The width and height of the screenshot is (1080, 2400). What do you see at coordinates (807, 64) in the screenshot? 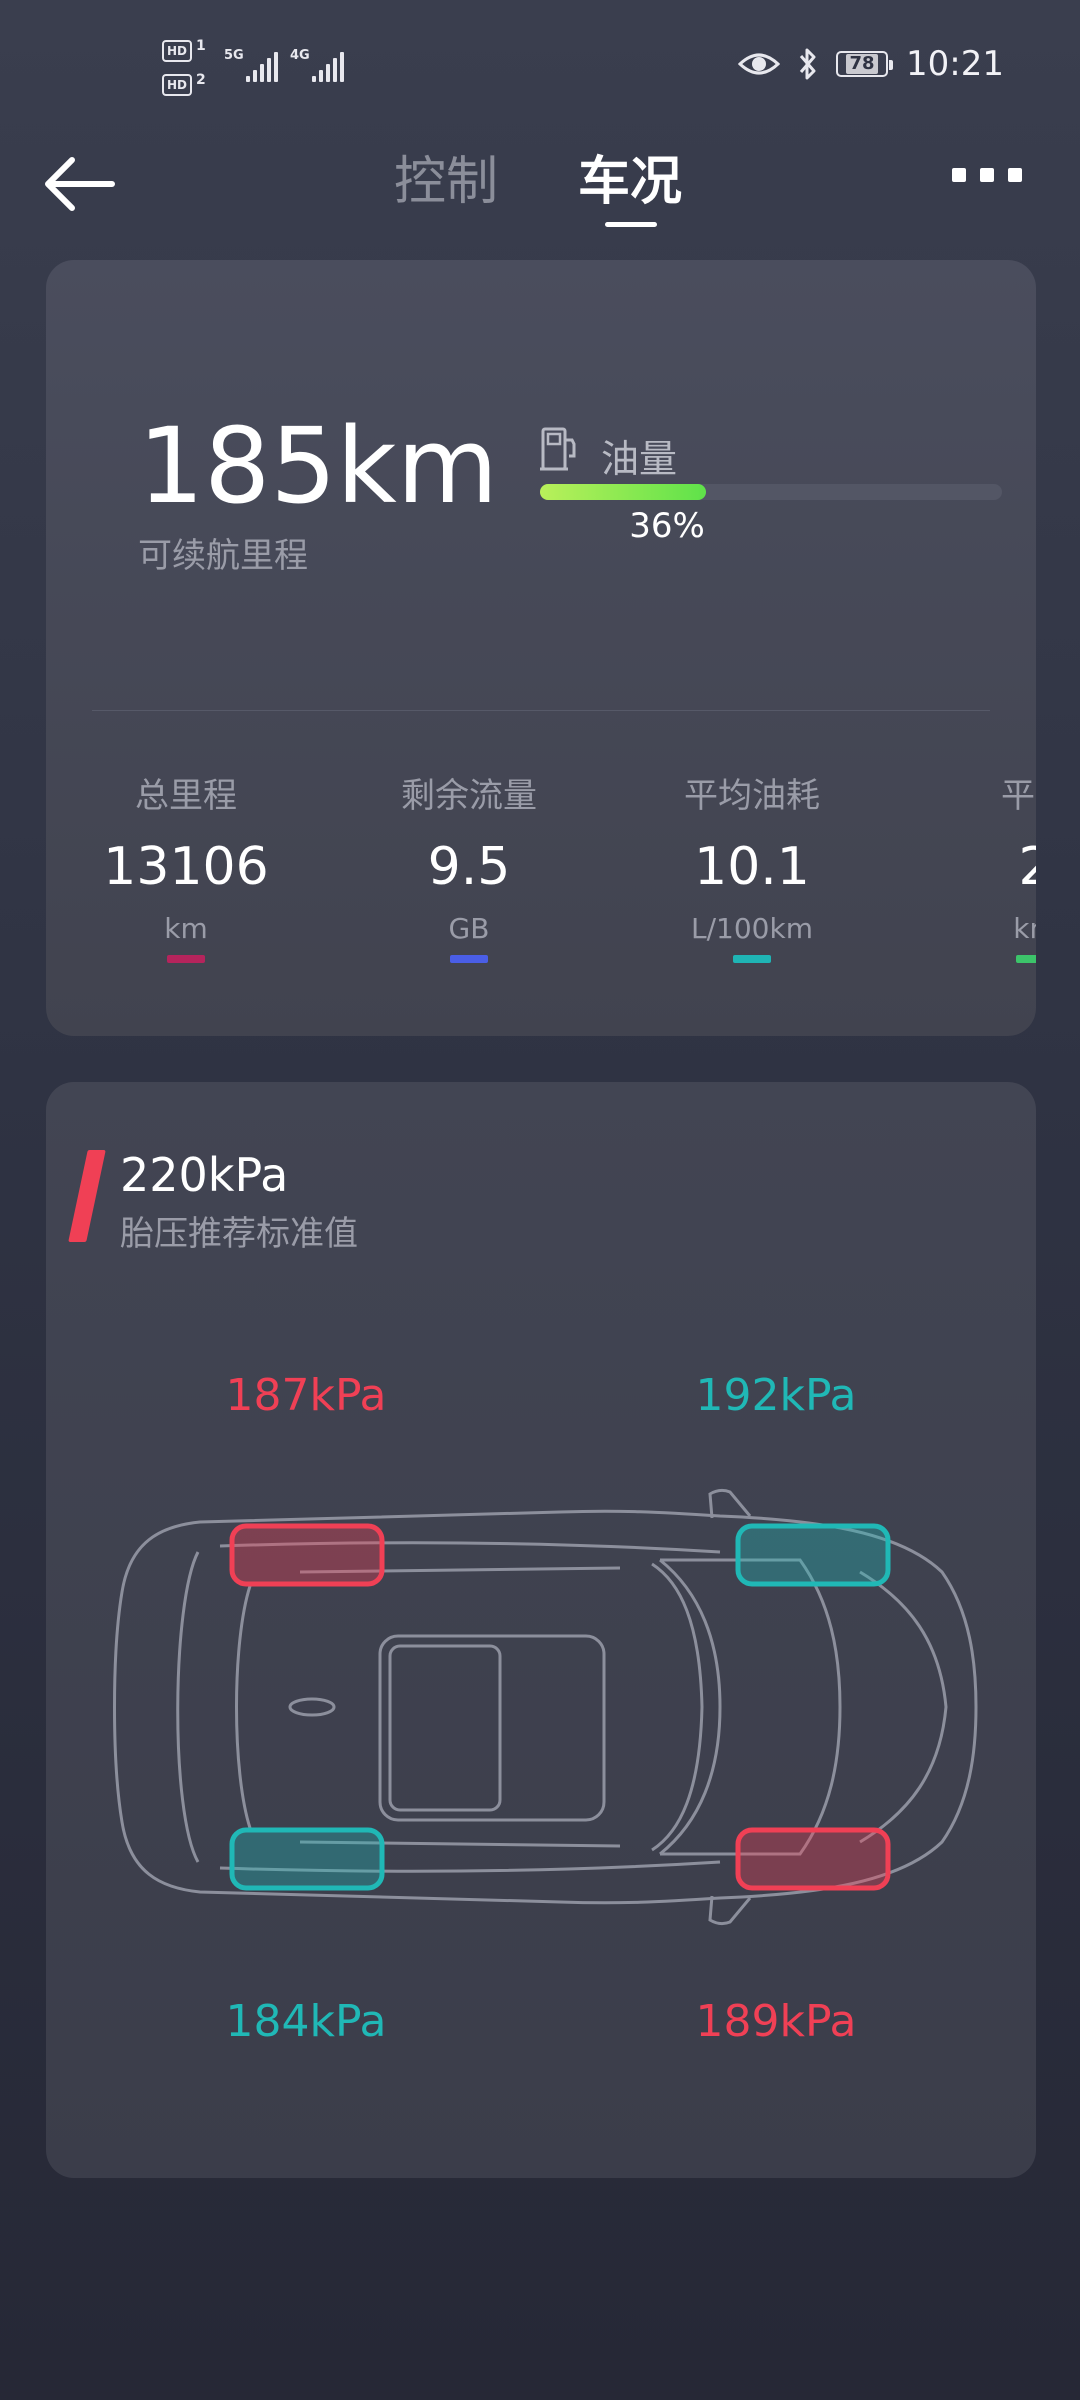
I see `bluetooth-icon` at bounding box center [807, 64].